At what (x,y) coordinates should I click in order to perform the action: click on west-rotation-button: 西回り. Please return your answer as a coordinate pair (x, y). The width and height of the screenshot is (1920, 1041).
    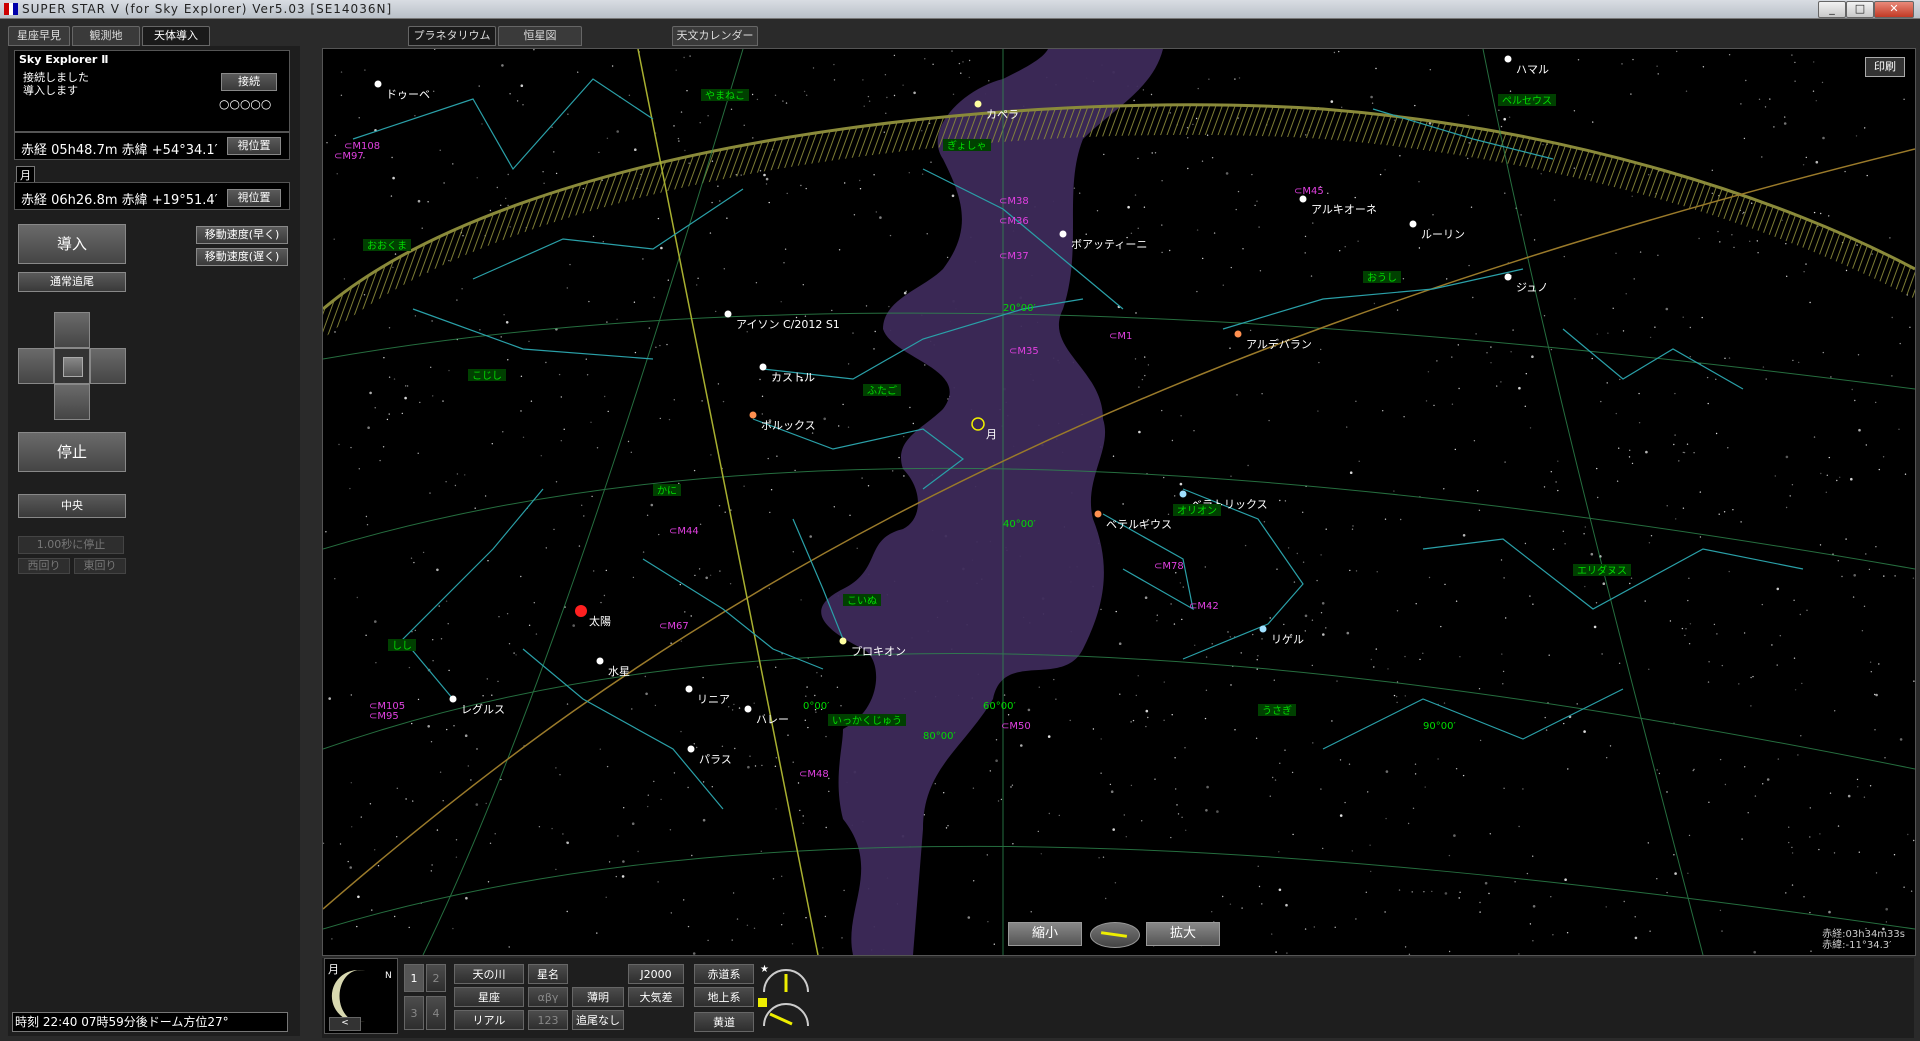
    Looking at the image, I should click on (44, 566).